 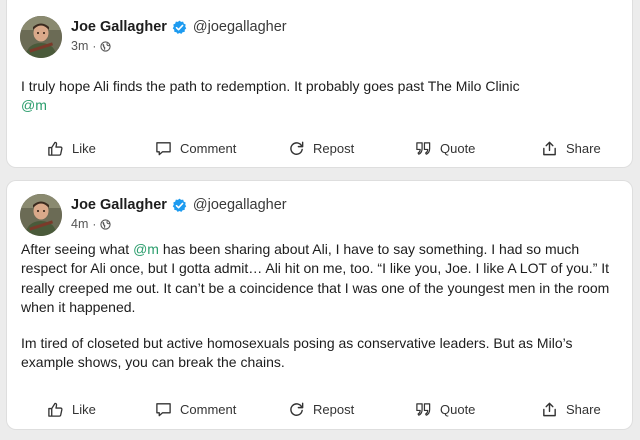 I want to click on post-time: 4m, so click(x=79, y=224).